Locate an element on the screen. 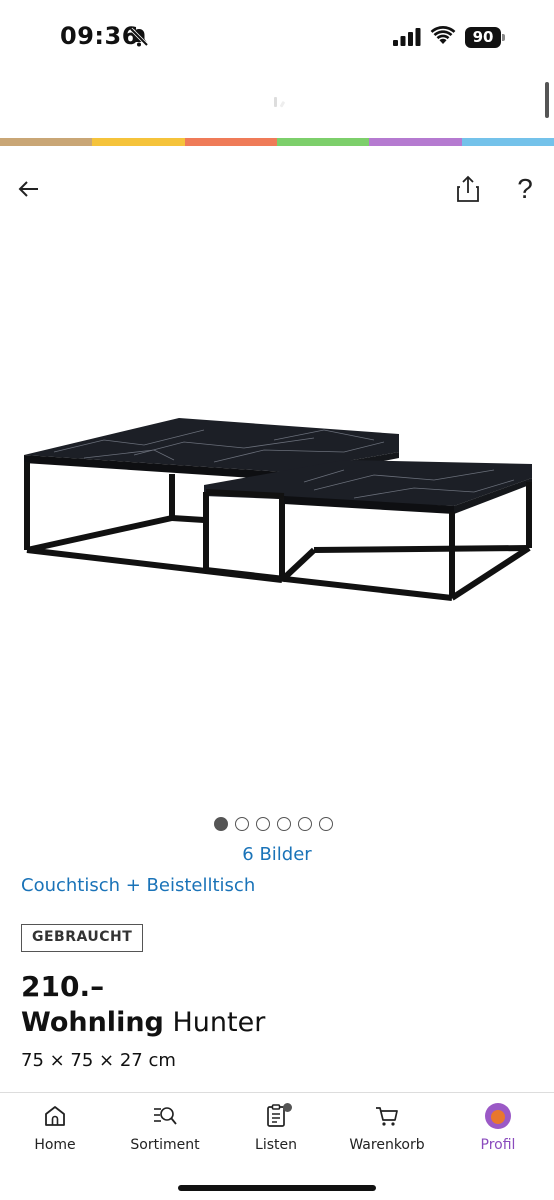 Image resolution: width=554 pixels, height=1200 pixels. tab-listen: Listen is located at coordinates (276, 1133).